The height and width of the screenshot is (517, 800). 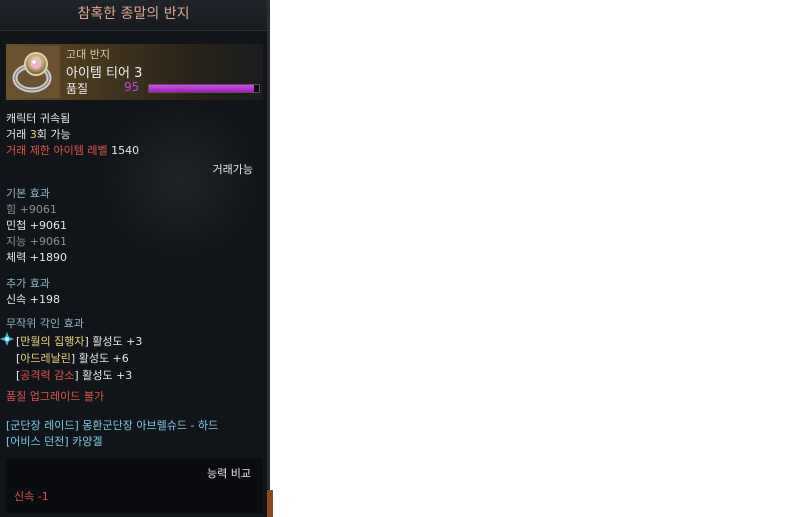 I want to click on quality-bar, so click(x=204, y=88).